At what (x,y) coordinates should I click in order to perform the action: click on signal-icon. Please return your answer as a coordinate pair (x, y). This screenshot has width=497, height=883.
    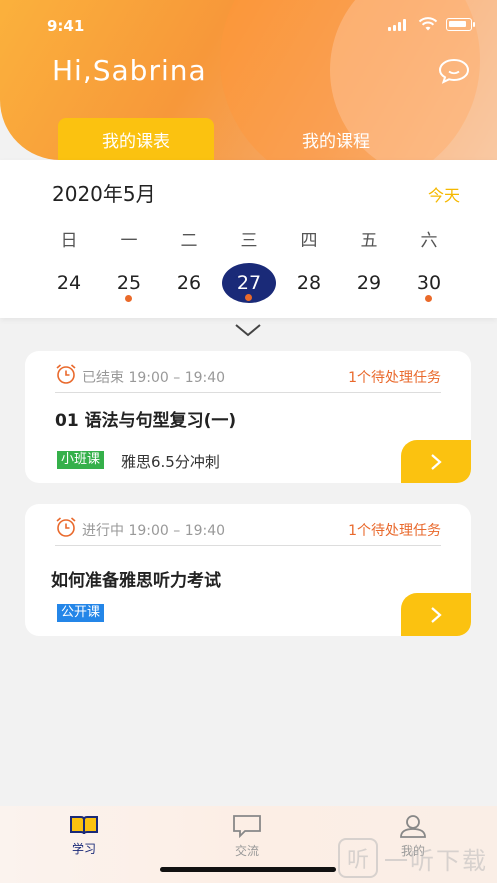
    Looking at the image, I should click on (397, 25).